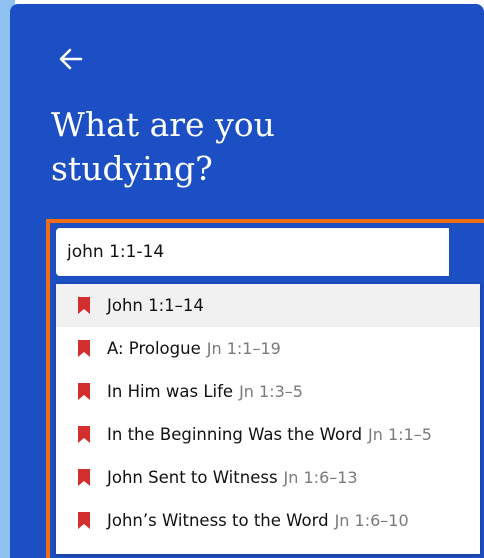  What do you see at coordinates (163, 146) in the screenshot?
I see `page-title: What are you studying?` at bounding box center [163, 146].